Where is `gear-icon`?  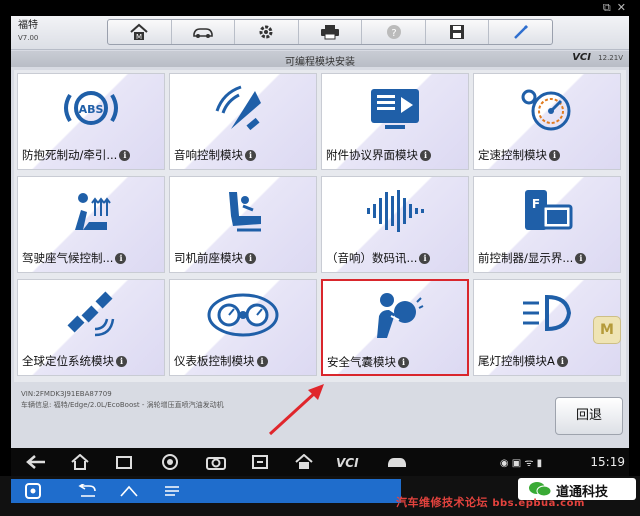
gear-icon is located at coordinates (266, 32).